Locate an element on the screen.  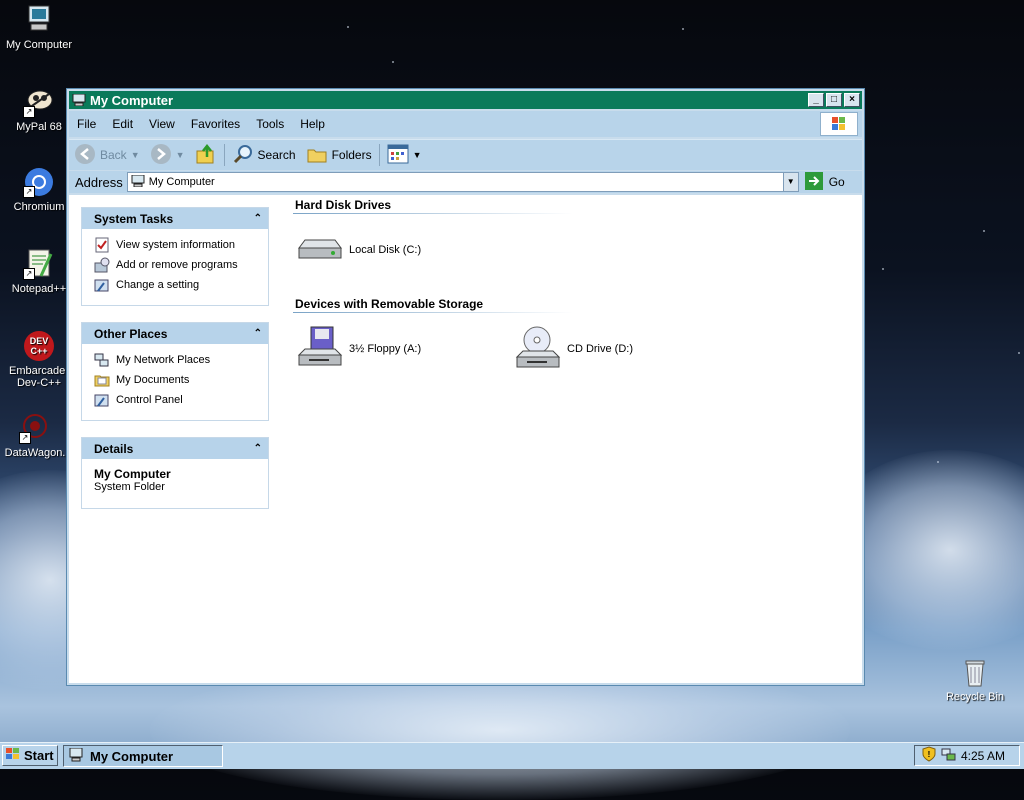
maximize-button: □ is located at coordinates (834, 100).